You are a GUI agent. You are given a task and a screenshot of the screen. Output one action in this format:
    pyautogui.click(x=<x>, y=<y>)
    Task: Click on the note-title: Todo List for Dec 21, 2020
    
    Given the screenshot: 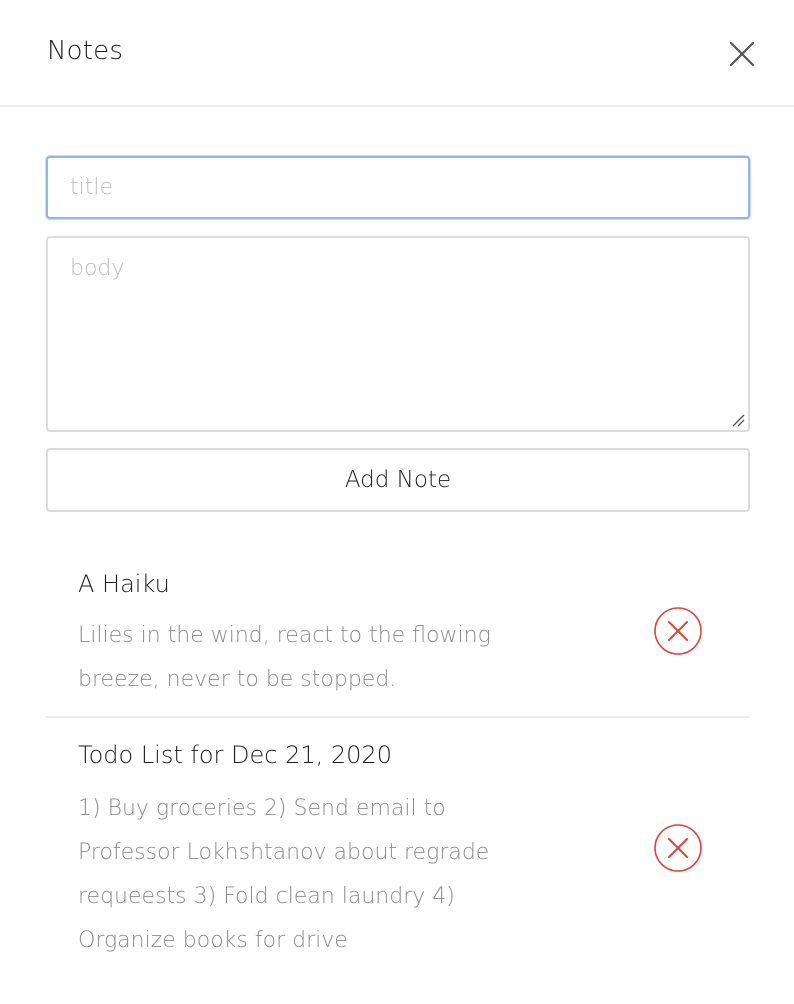 What is the action you would take?
    pyautogui.click(x=235, y=755)
    